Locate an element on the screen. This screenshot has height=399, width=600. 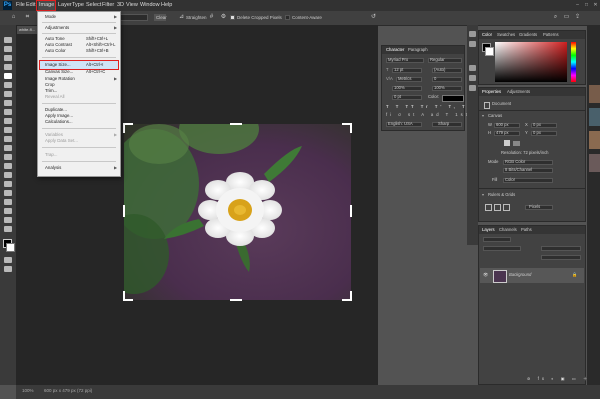
crop-handle-tr-v is located at coordinates (351, 128).